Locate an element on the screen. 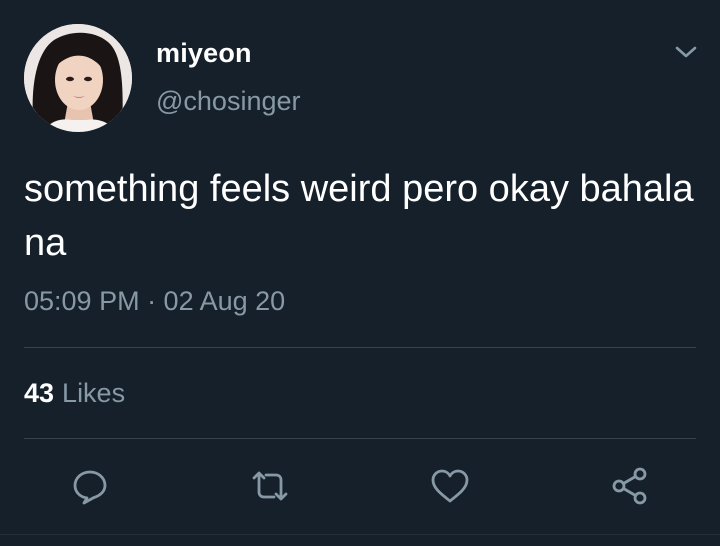 This screenshot has width=720, height=546. heart-icon is located at coordinates (450, 486).